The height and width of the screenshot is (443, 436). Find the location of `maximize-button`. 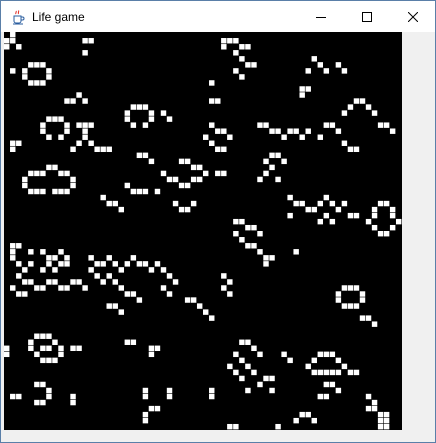

maximize-button is located at coordinates (367, 16).